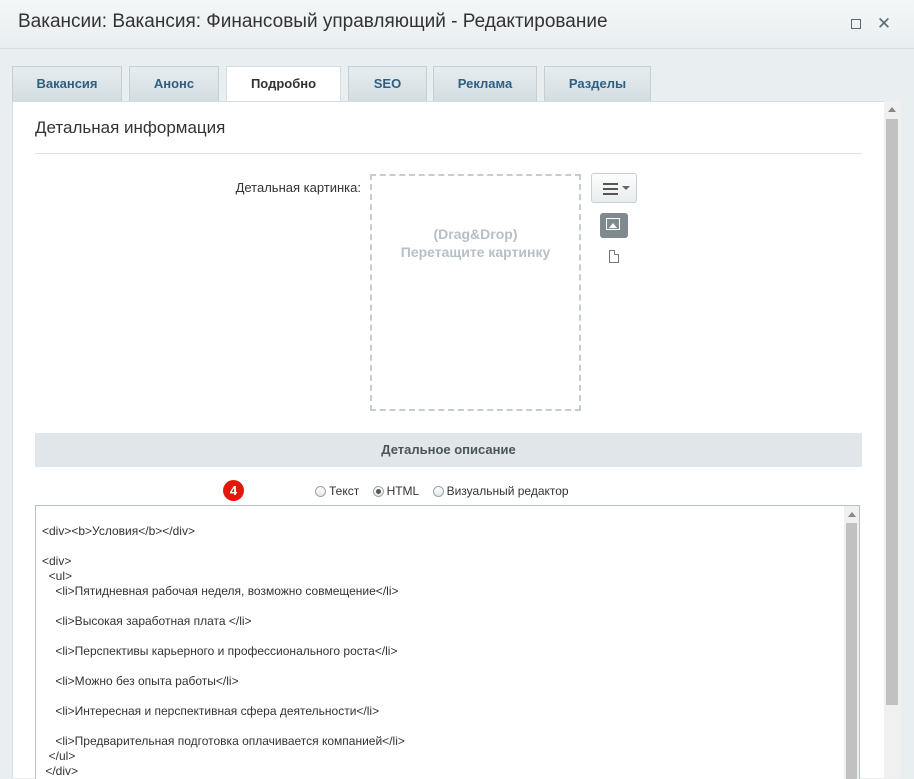  I want to click on image-menu-button, so click(614, 188).